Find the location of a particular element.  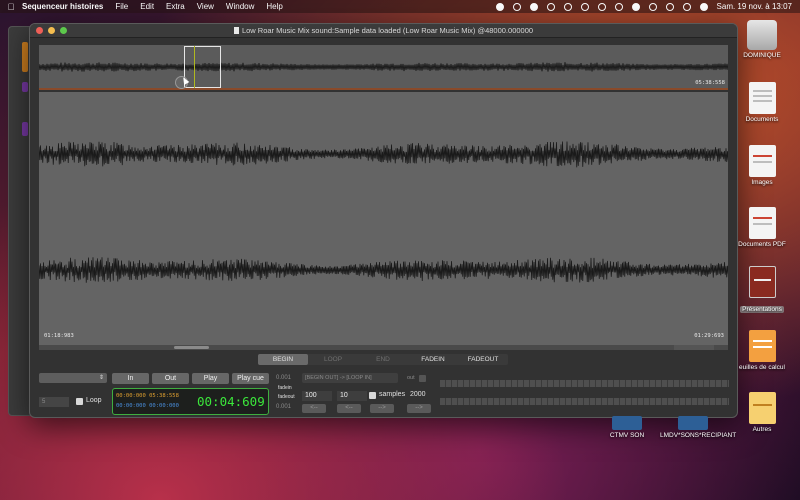

sound-popup-select: ⇕ is located at coordinates (73, 378).